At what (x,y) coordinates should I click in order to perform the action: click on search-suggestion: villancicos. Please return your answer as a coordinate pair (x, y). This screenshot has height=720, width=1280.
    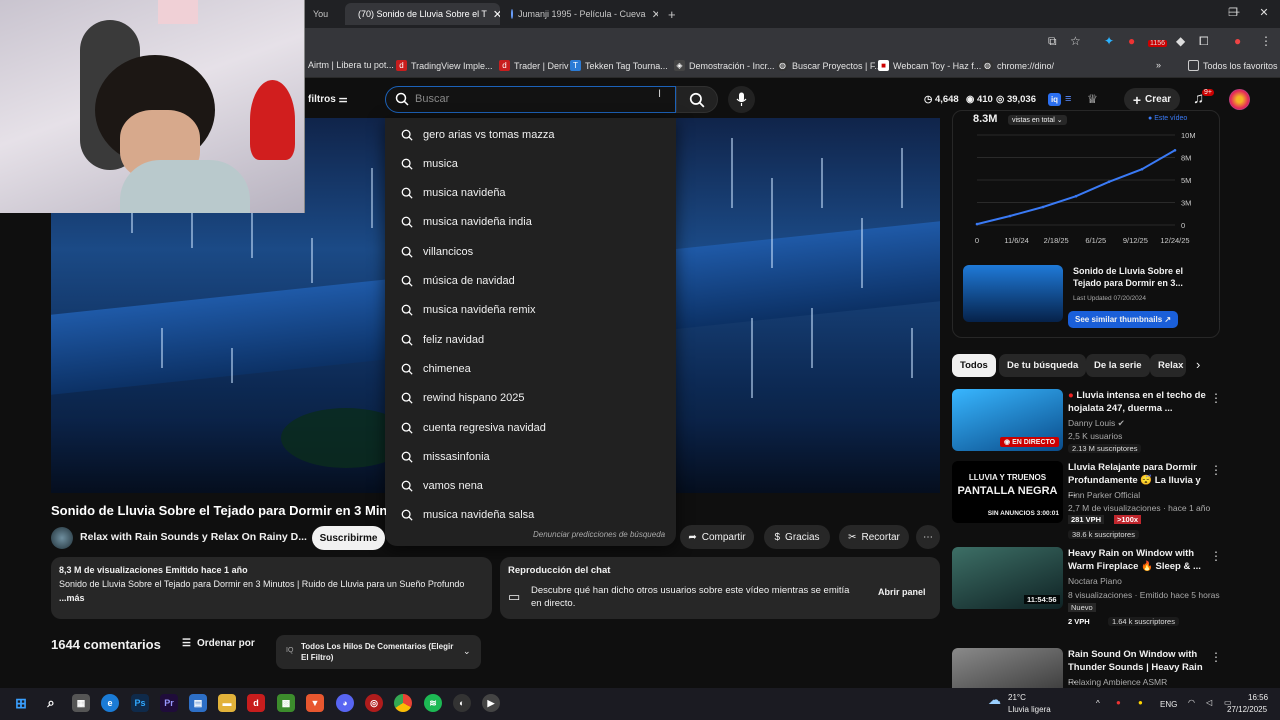
    Looking at the image, I should click on (530, 251).